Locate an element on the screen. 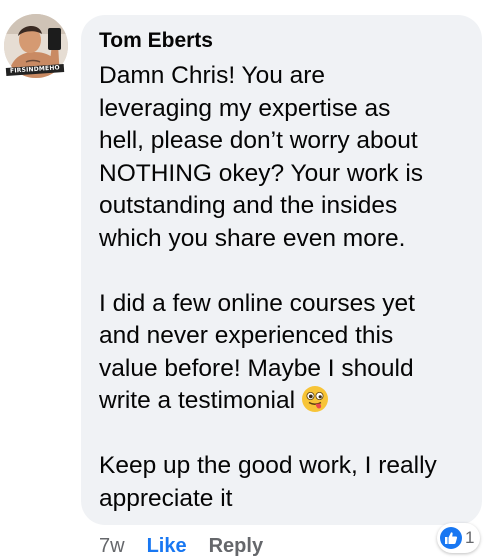 This screenshot has width=494, height=560. winking-tongue-face-emoji is located at coordinates (315, 399).